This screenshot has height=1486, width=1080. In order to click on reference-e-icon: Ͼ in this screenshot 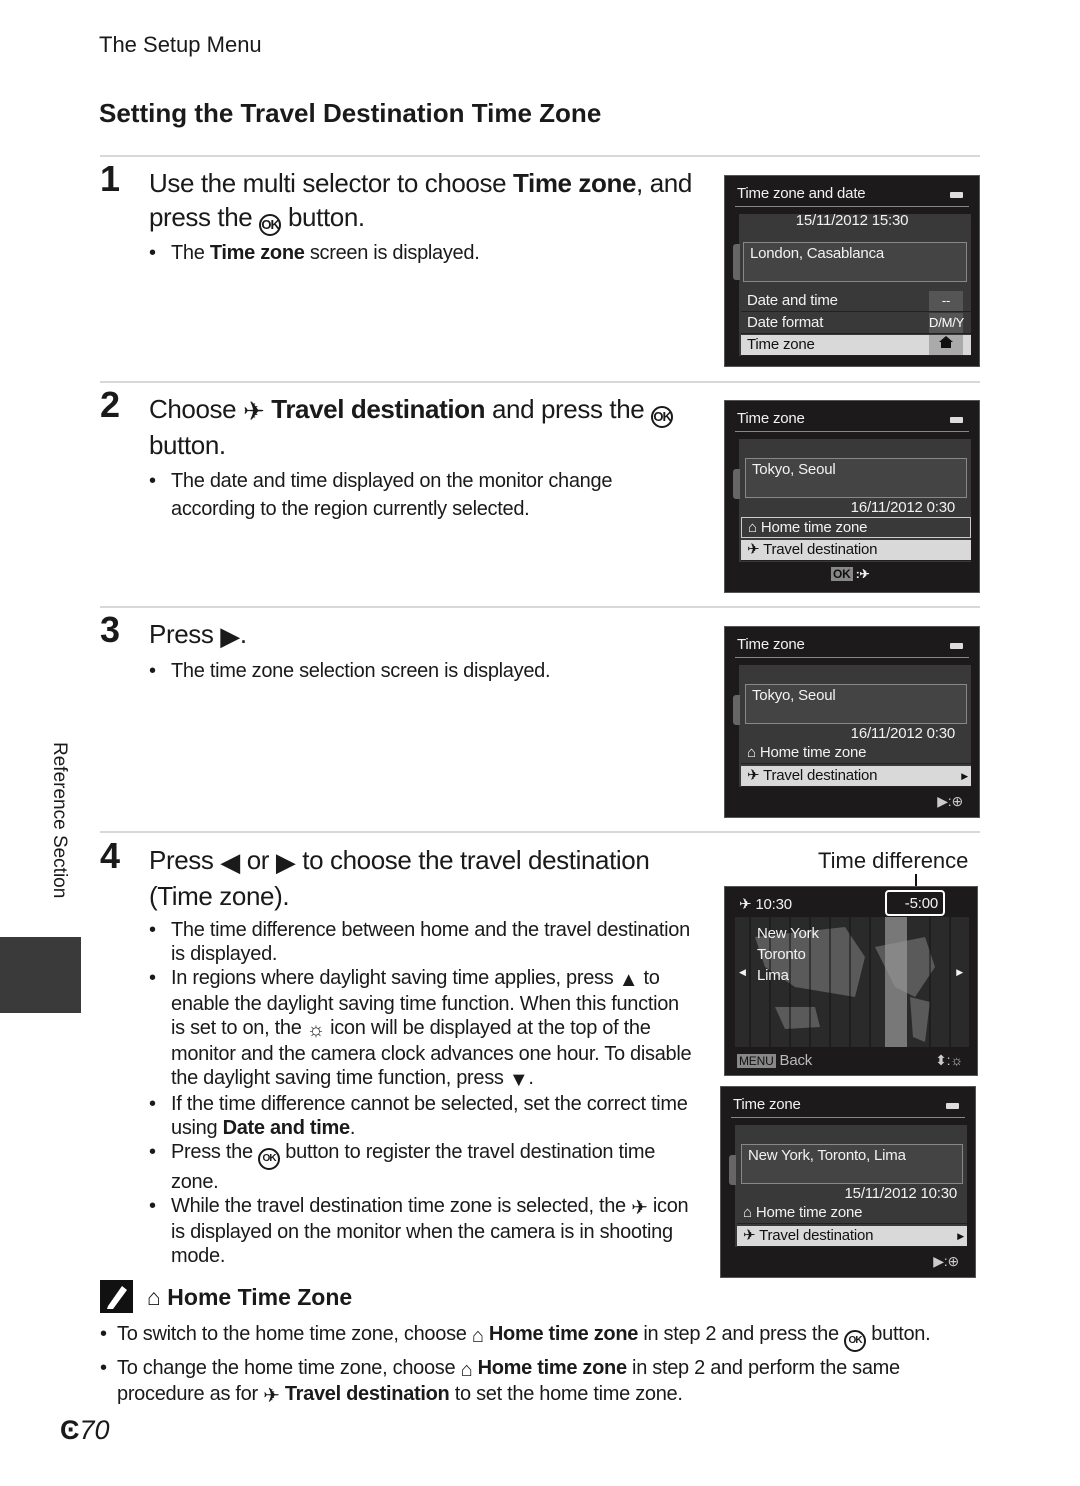, I will do `click(70, 1430)`.